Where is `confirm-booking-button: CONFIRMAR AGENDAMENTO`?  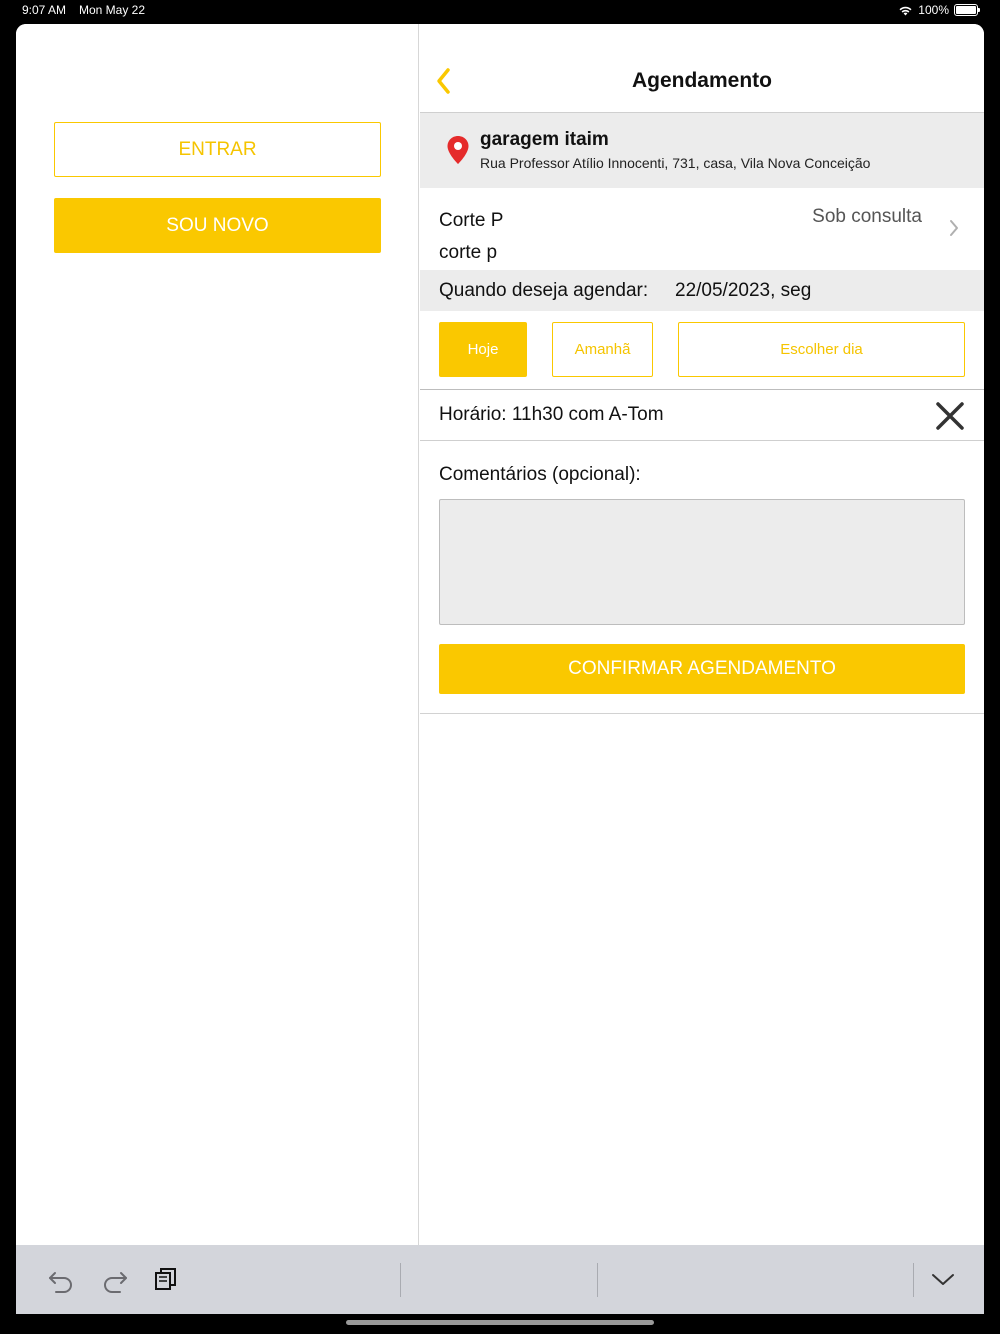
confirm-booking-button: CONFIRMAR AGENDAMENTO is located at coordinates (702, 669).